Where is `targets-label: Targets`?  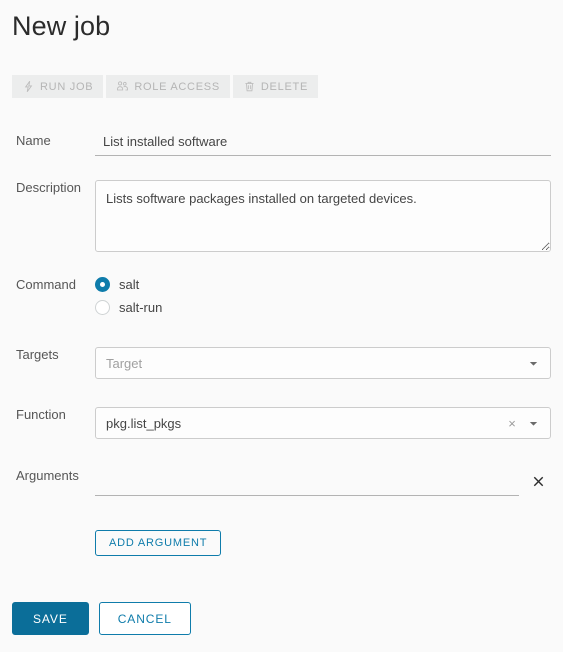
targets-label: Targets is located at coordinates (37, 354).